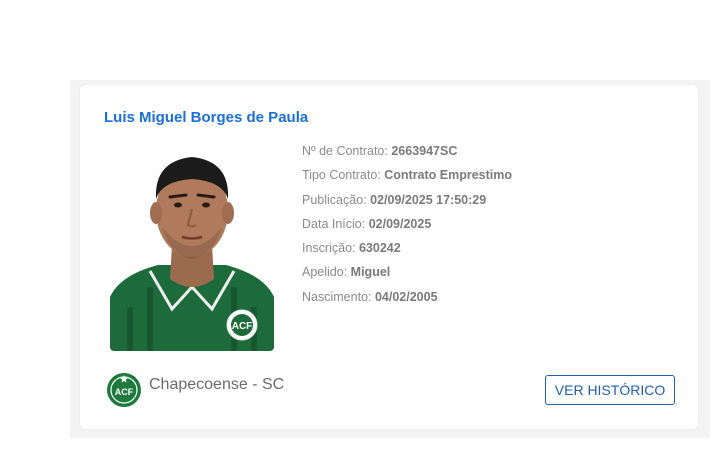 Image resolution: width=723 pixels, height=475 pixels. I want to click on club-info: ACF Chapecoense - SC, so click(195, 390).